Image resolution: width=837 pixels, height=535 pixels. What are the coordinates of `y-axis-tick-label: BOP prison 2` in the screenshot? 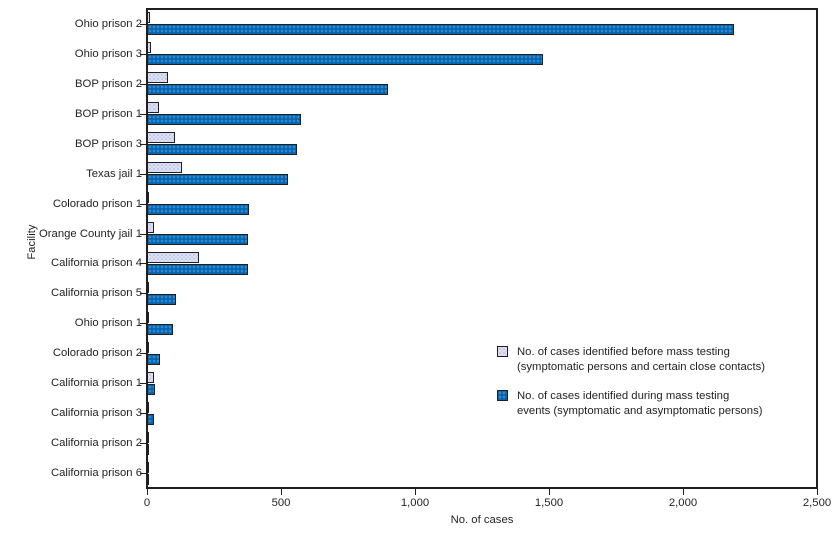 It's located at (108, 83).